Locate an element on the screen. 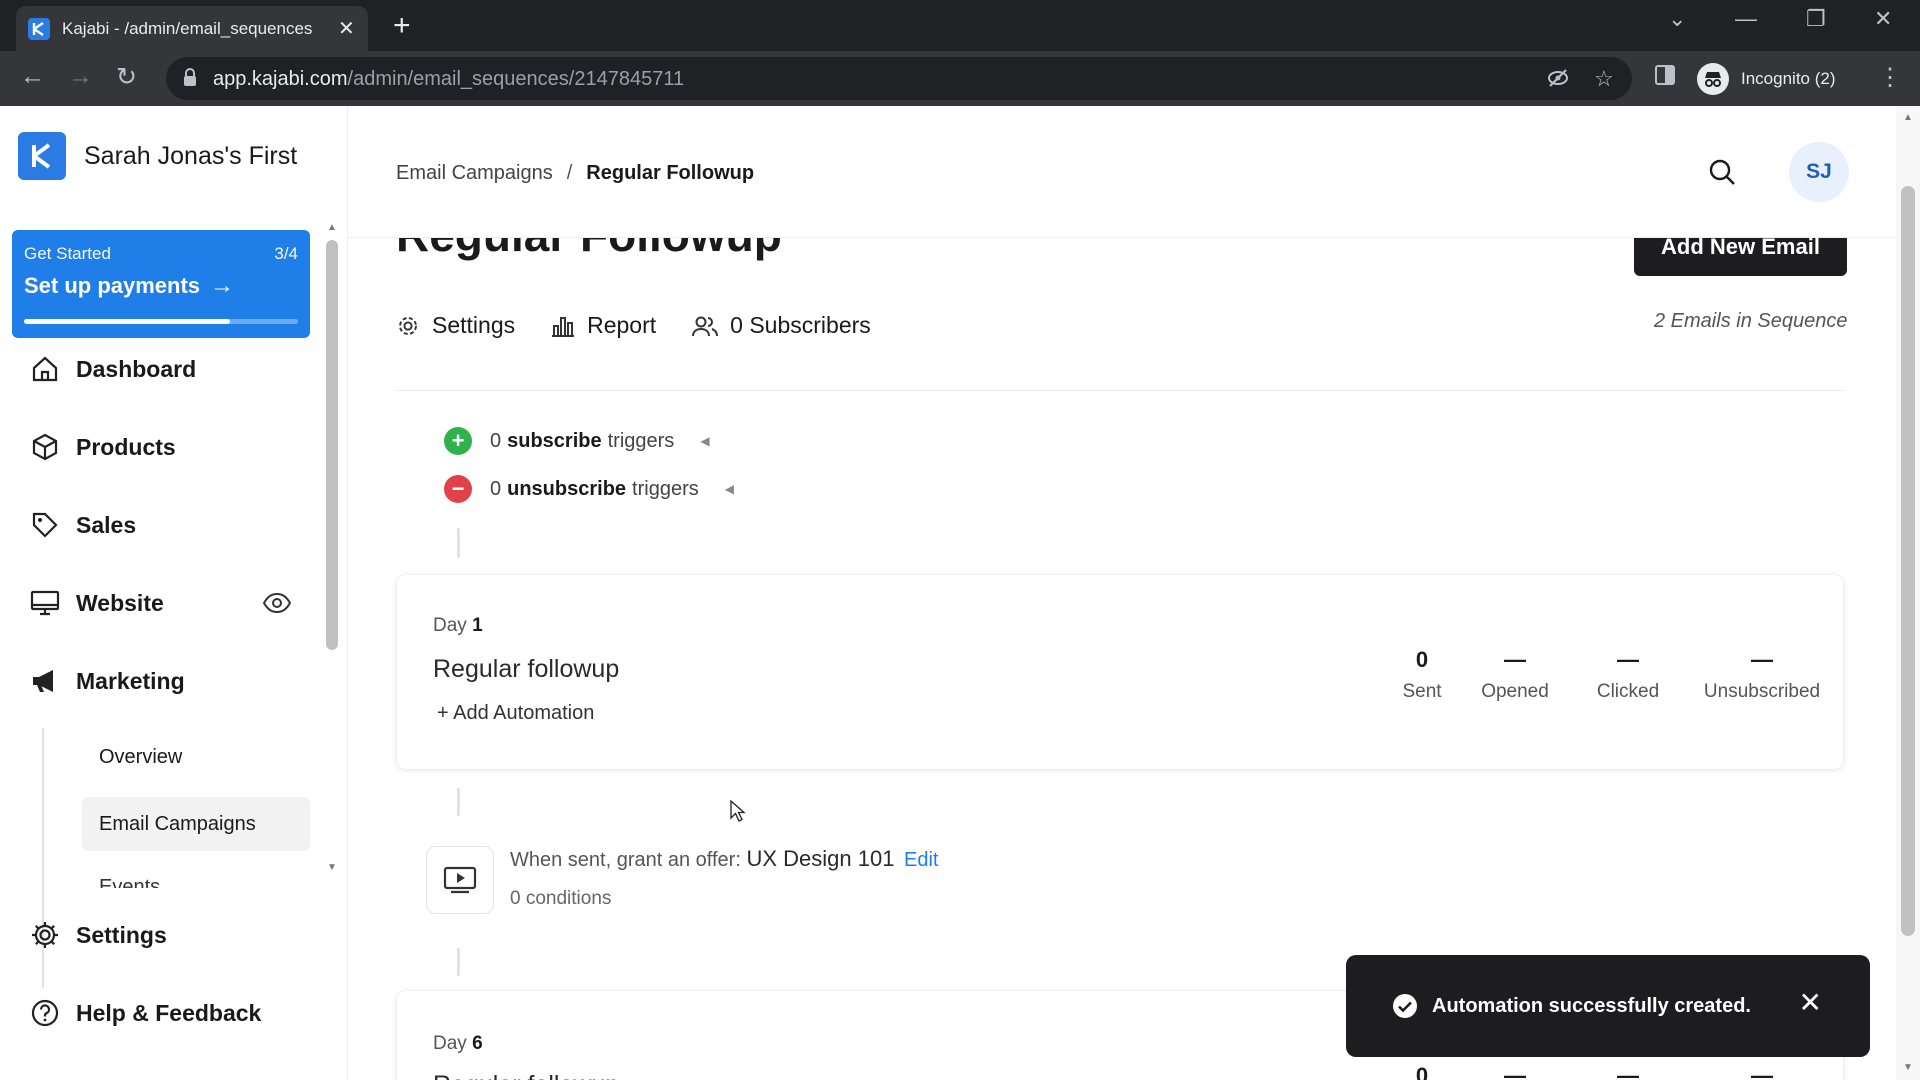  window-close-icon: ✕ is located at coordinates (1883, 19).